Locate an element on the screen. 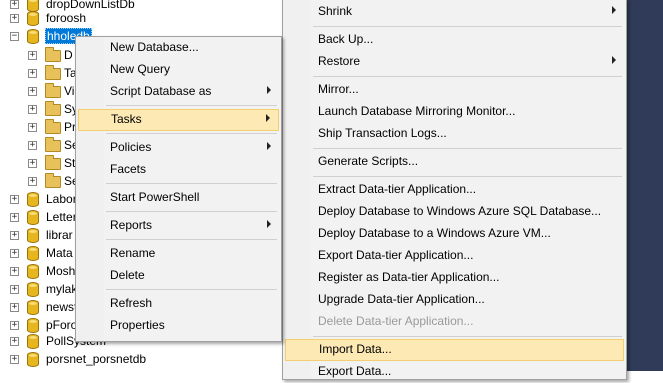 The image size is (663, 383). tree-node-label: St is located at coordinates (69, 163).